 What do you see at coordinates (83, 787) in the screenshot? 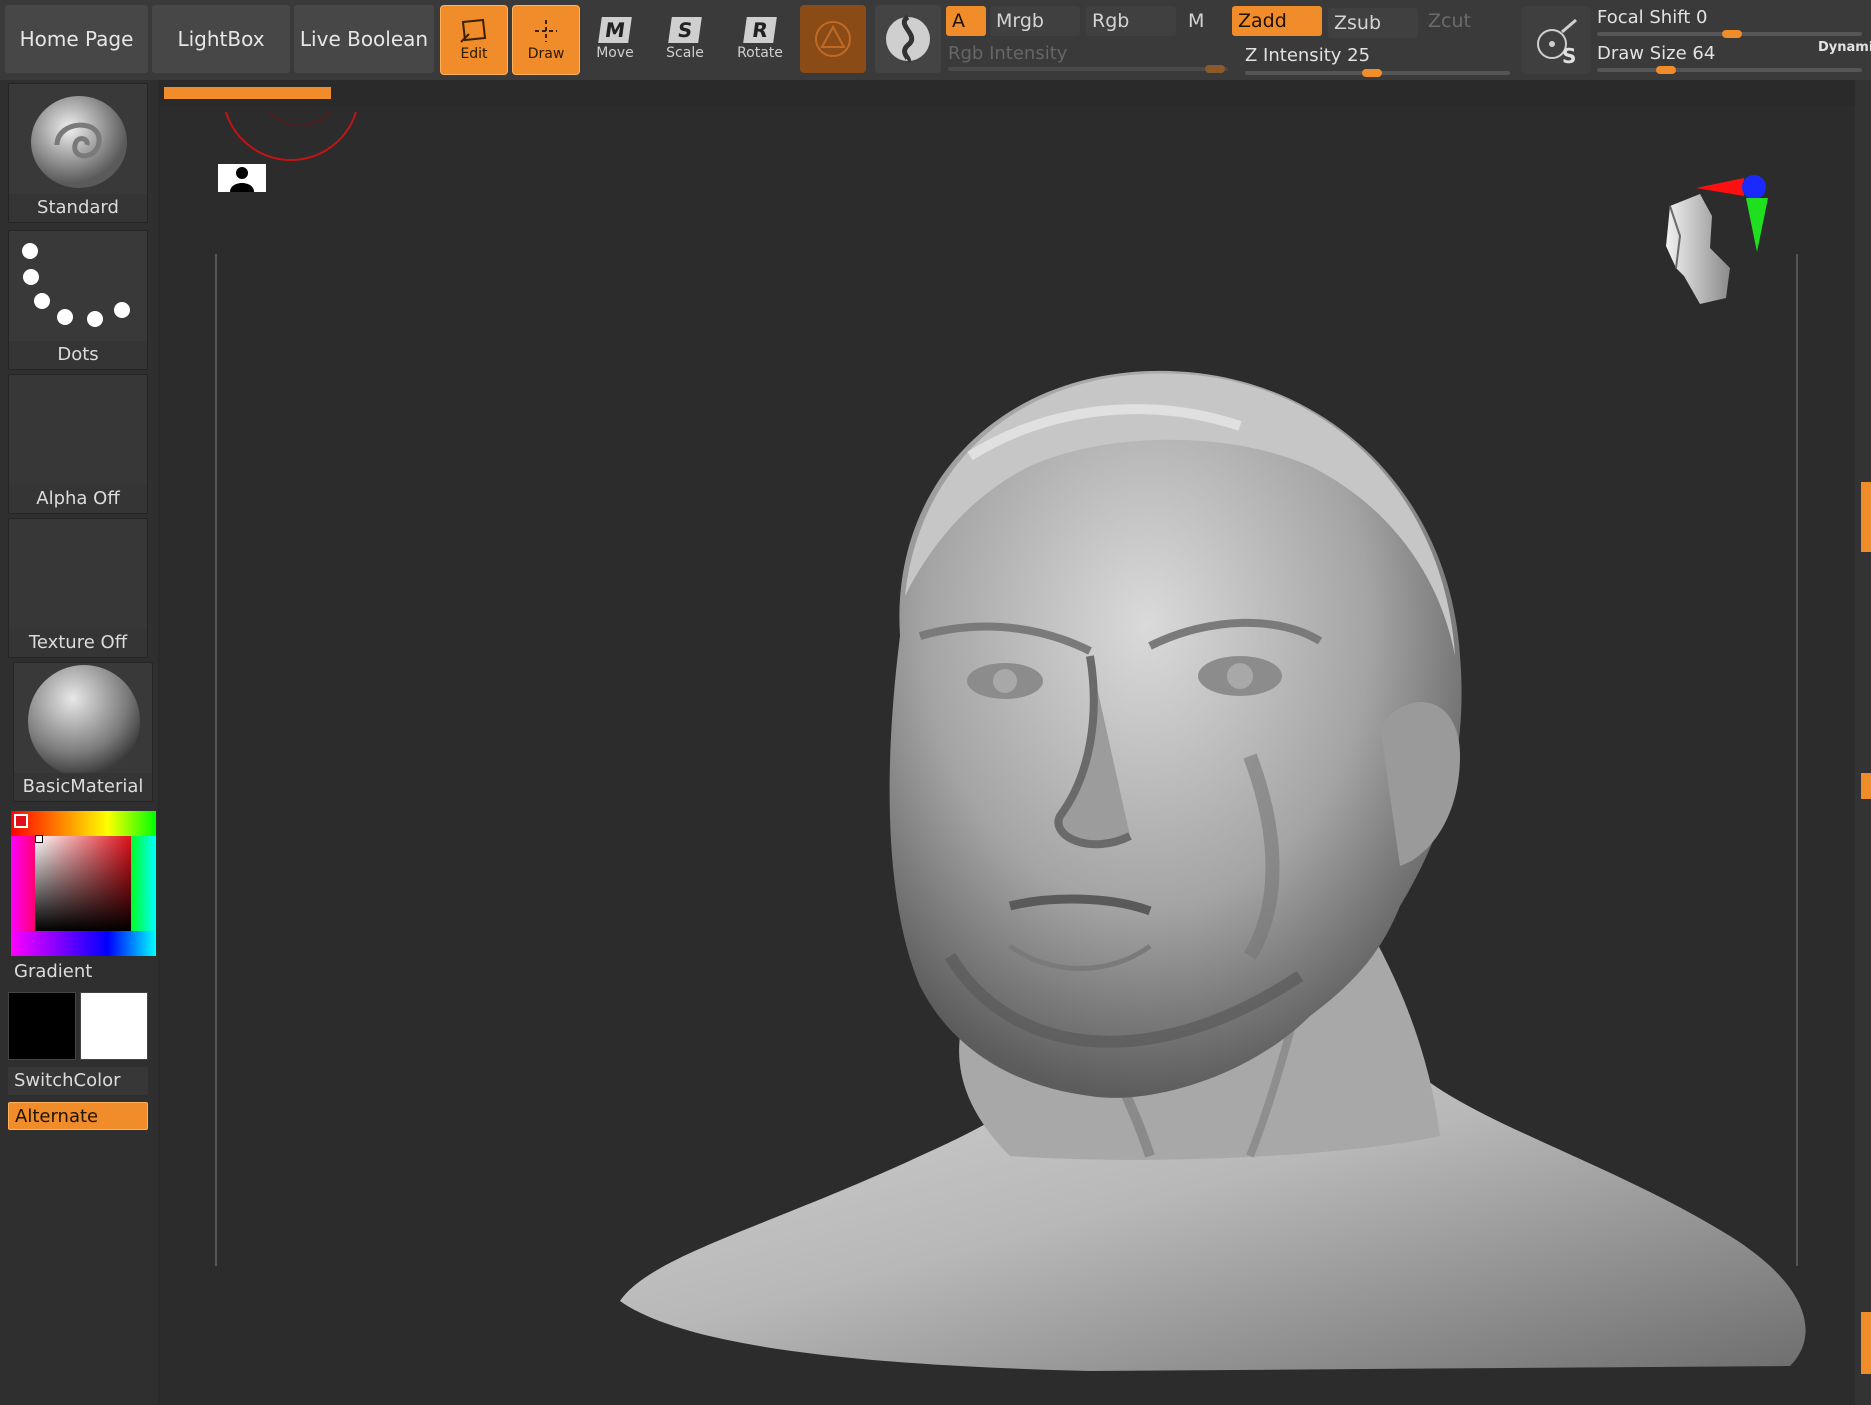
I see `material-label: BasicMaterial` at bounding box center [83, 787].